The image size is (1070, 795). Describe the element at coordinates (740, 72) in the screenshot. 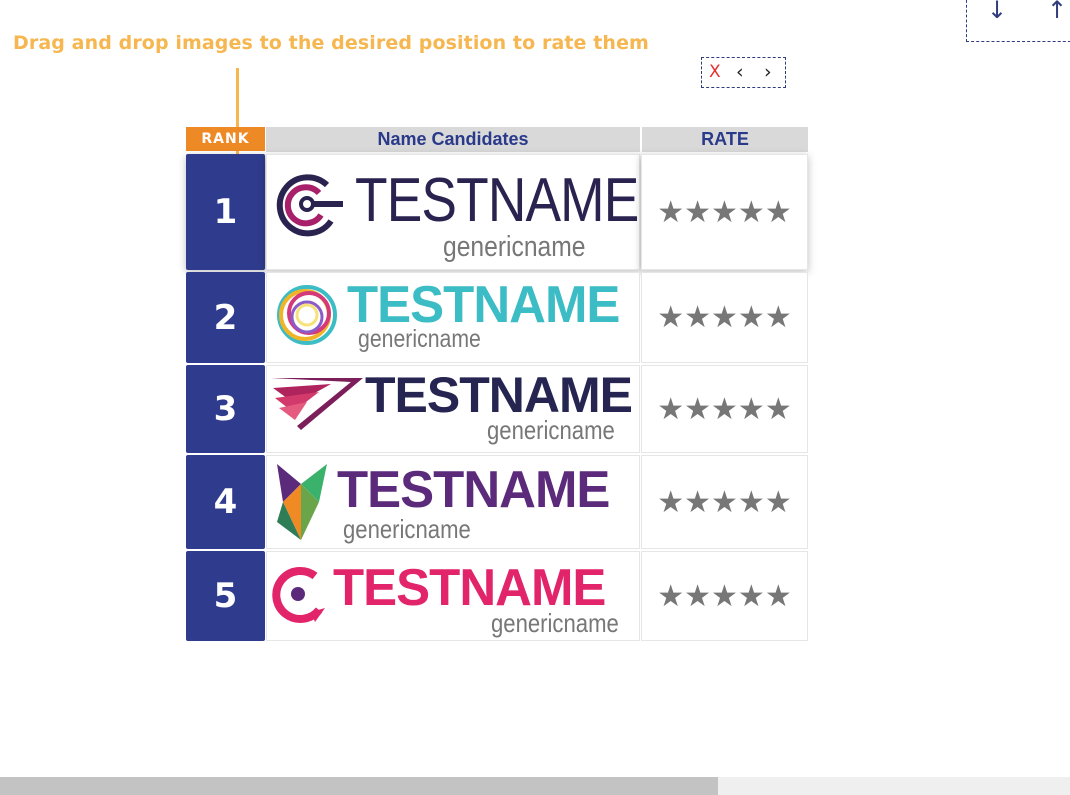

I see `previous-button: ‹` at that location.